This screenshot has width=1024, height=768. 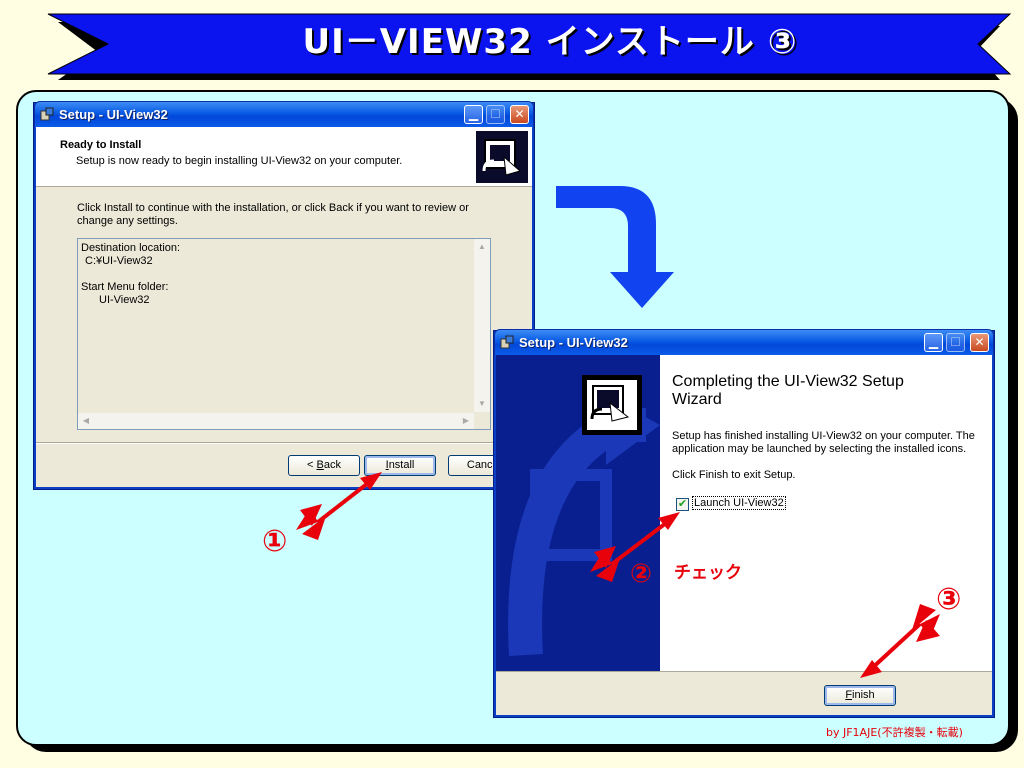 What do you see at coordinates (641, 574) in the screenshot?
I see `step-2-marker: ②` at bounding box center [641, 574].